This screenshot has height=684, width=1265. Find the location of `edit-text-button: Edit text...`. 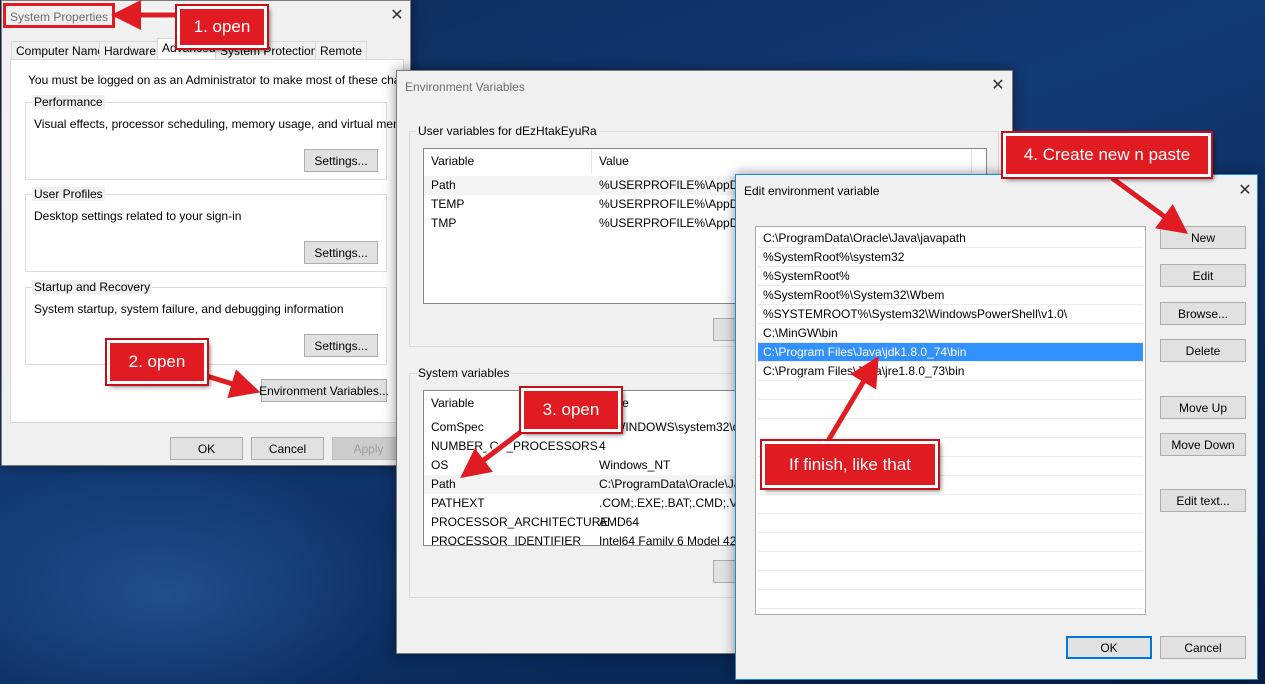

edit-text-button: Edit text... is located at coordinates (1203, 500).